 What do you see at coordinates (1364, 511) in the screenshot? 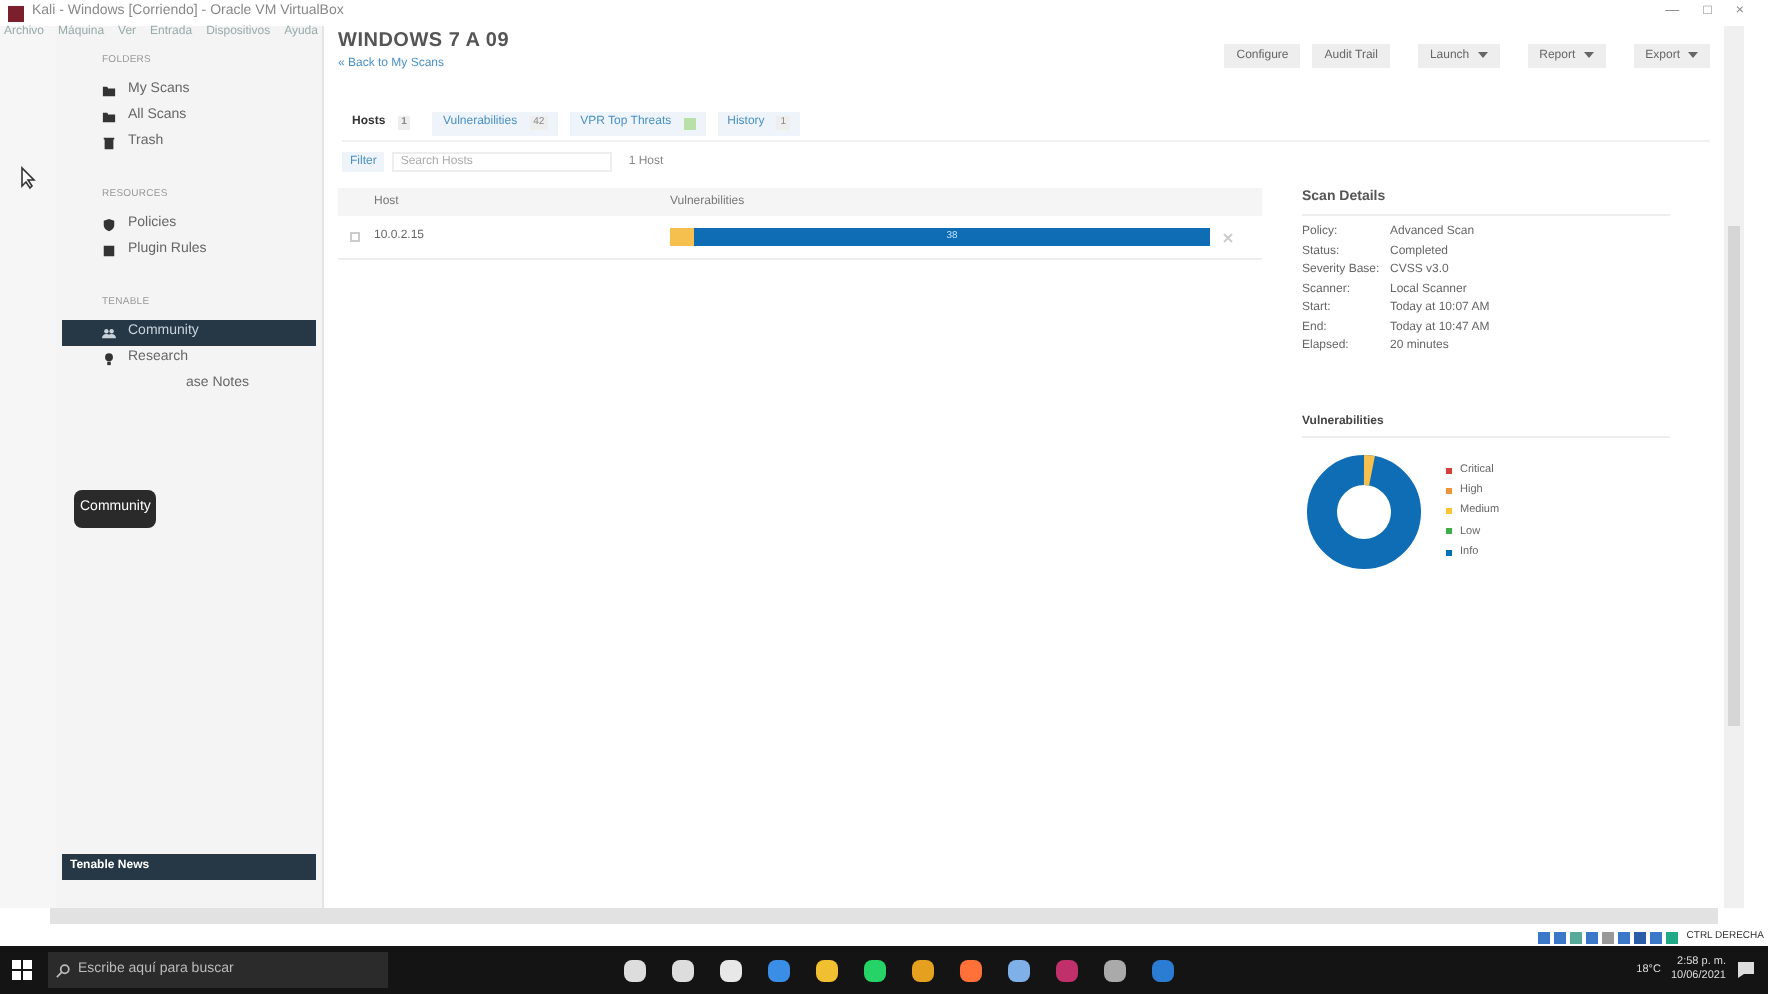
I see `donut-chart-drawing` at bounding box center [1364, 511].